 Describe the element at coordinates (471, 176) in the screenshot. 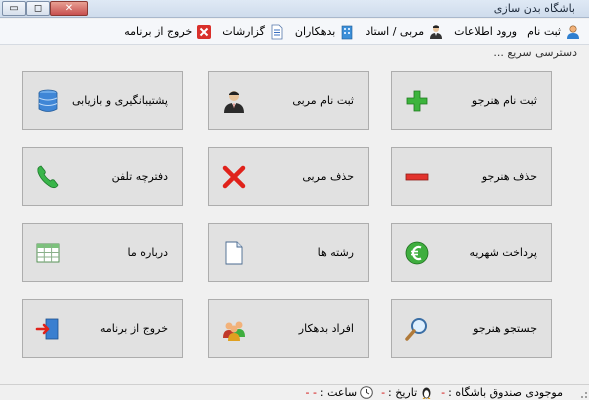

I see `delete-student-button: حذف هنرجو` at that location.